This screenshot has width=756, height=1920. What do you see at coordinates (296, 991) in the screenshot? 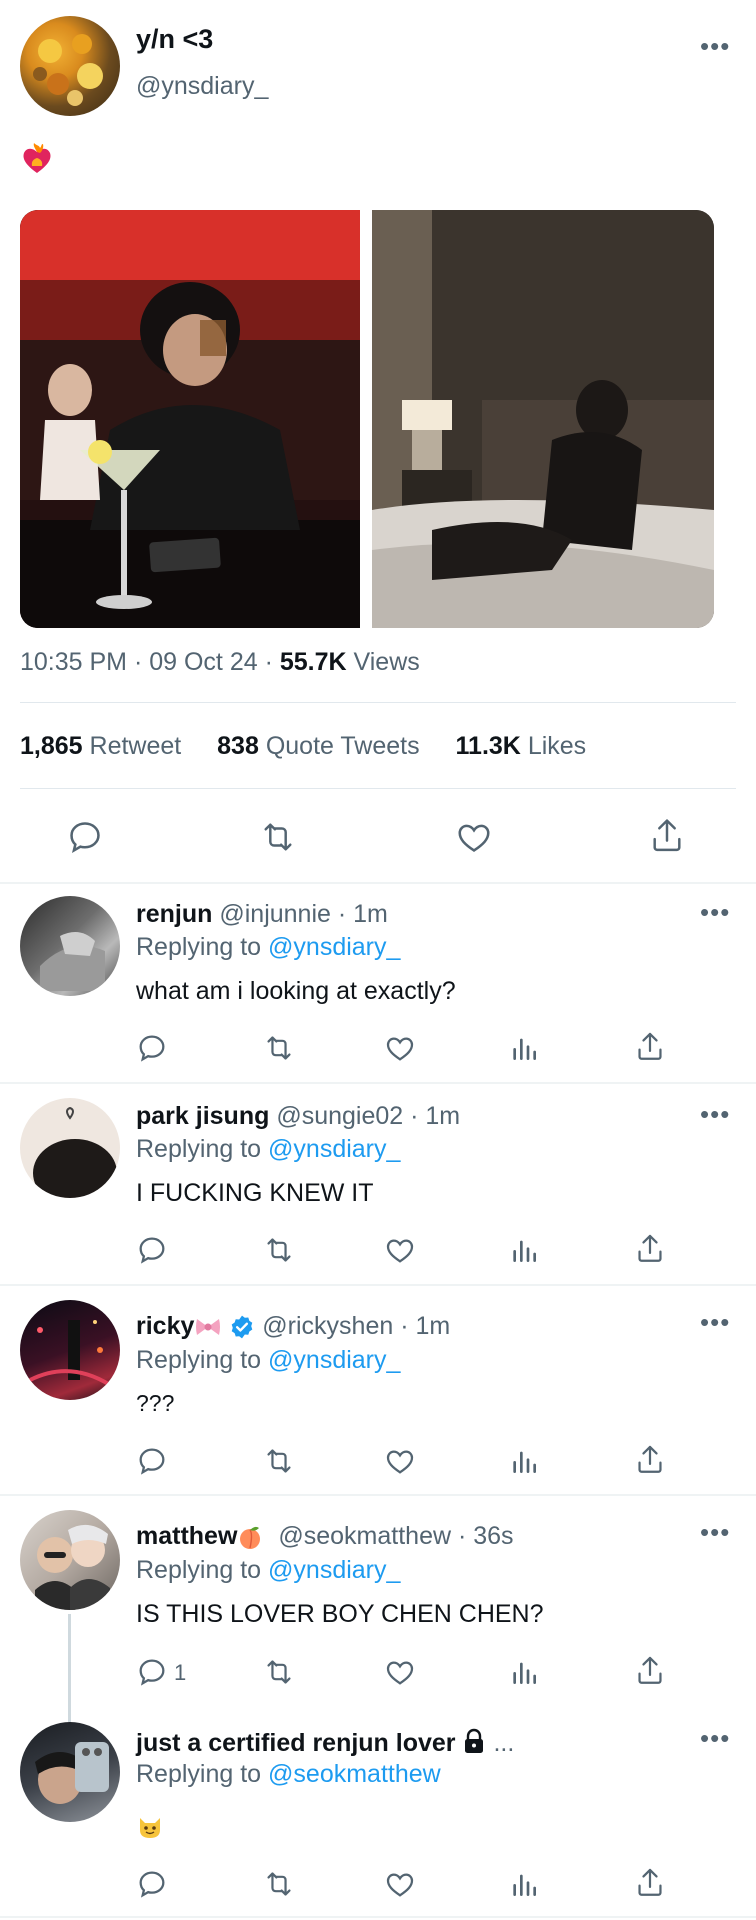
I see `reply-text: what am i looking at exactly?` at bounding box center [296, 991].